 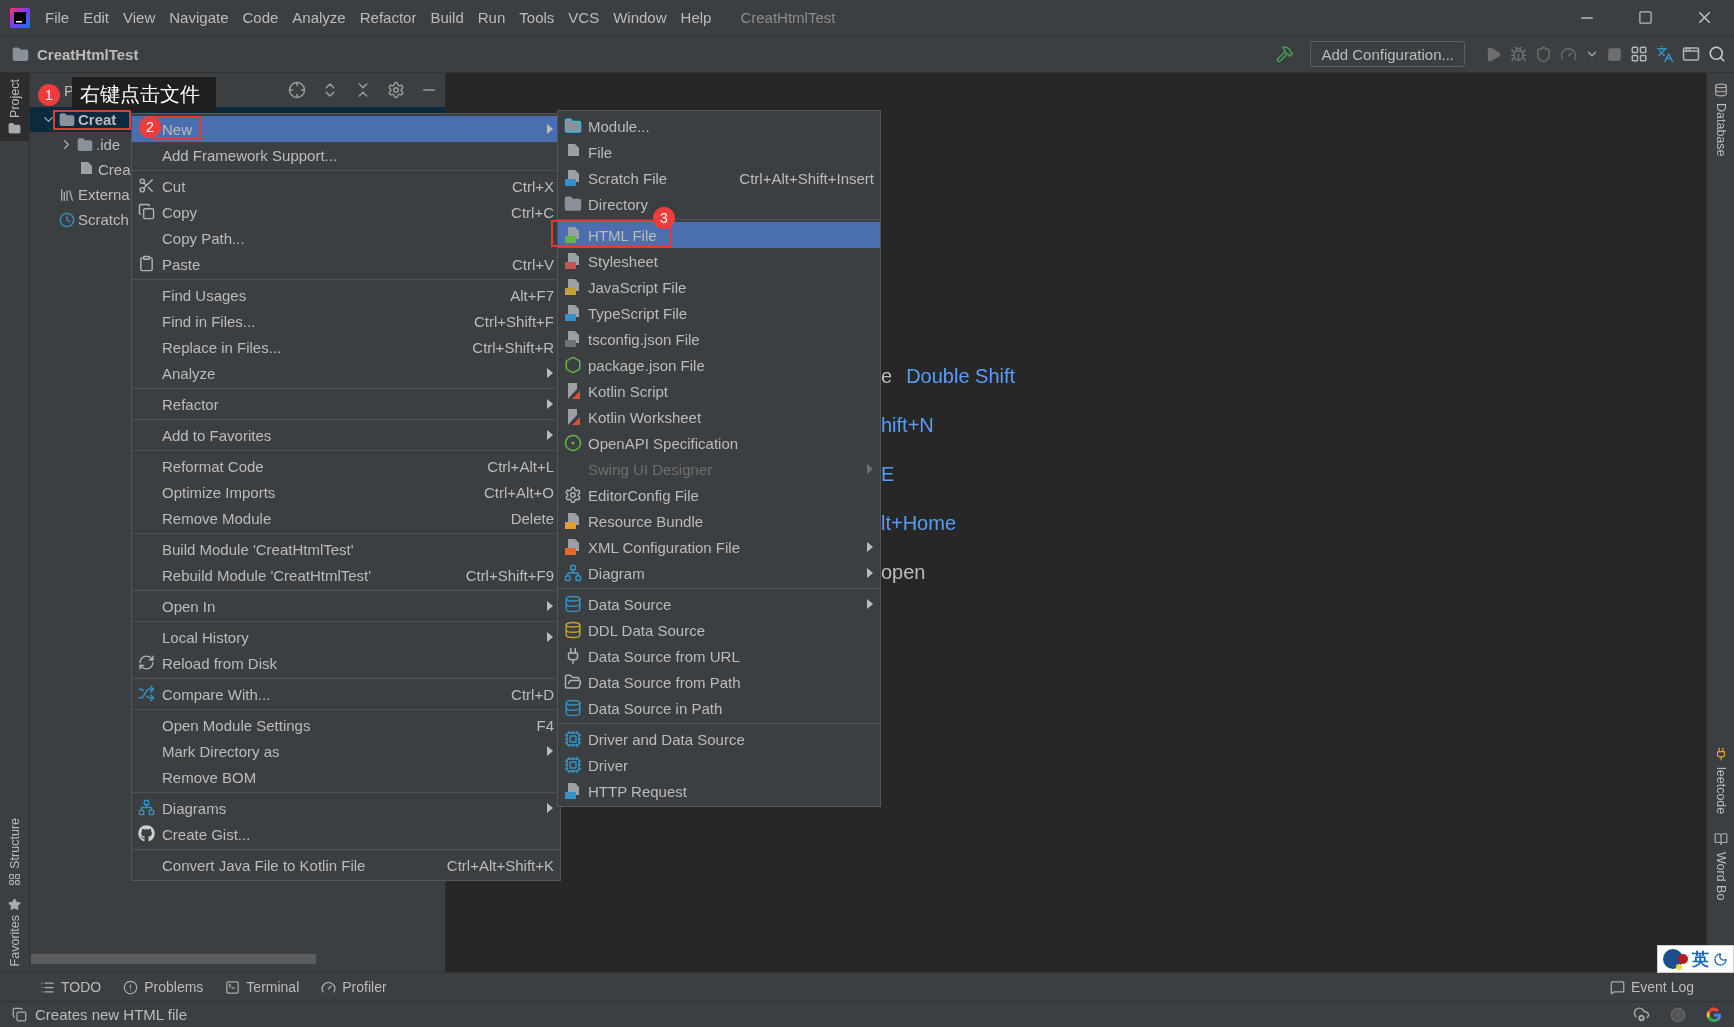 What do you see at coordinates (49, 95) in the screenshot?
I see `step-marker: 1` at bounding box center [49, 95].